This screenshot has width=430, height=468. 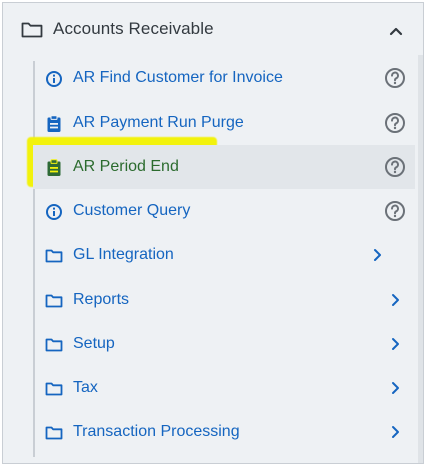 What do you see at coordinates (224, 255) in the screenshot?
I see `menu-item-gl-integration: GL Integration` at bounding box center [224, 255].